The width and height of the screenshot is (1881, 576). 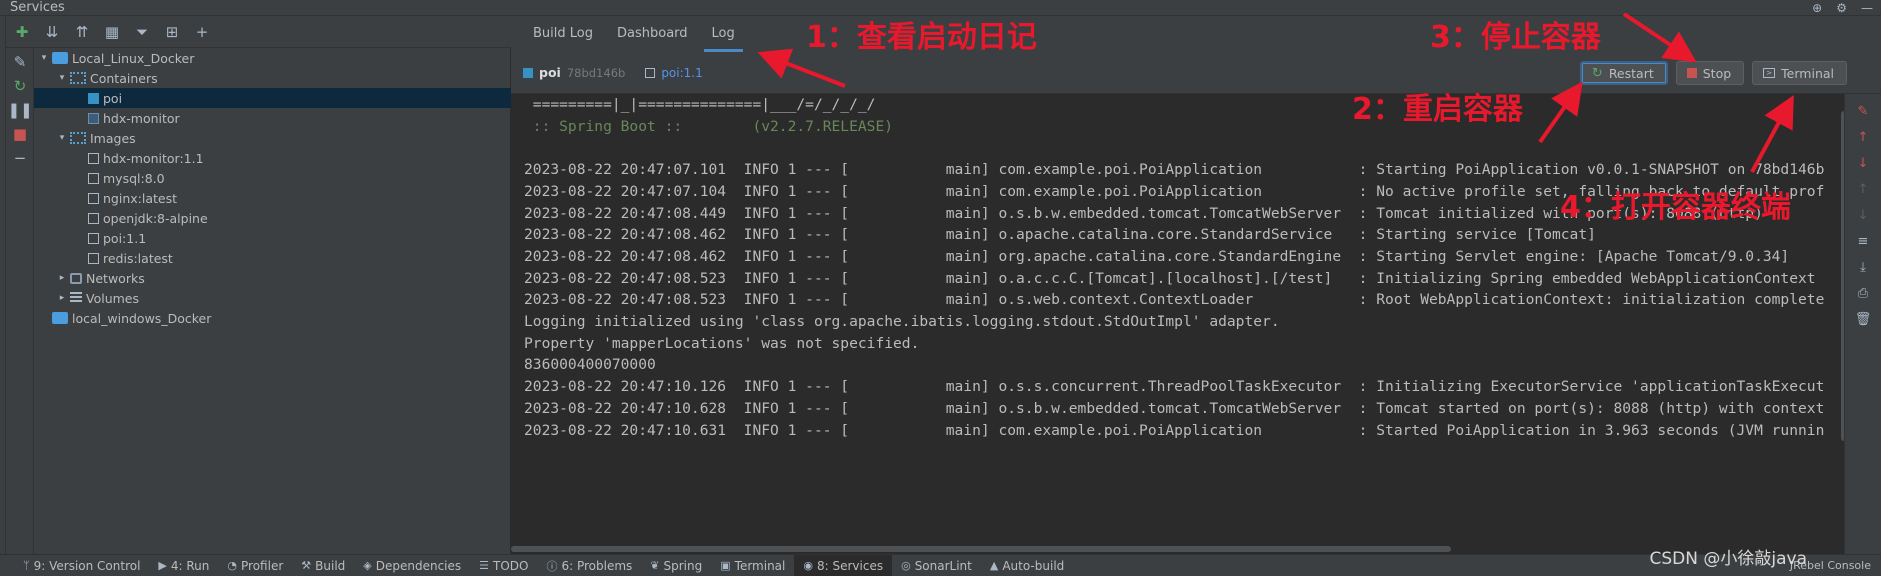 I want to click on tree-item: hdx-monitor:1.1, so click(x=272, y=158).